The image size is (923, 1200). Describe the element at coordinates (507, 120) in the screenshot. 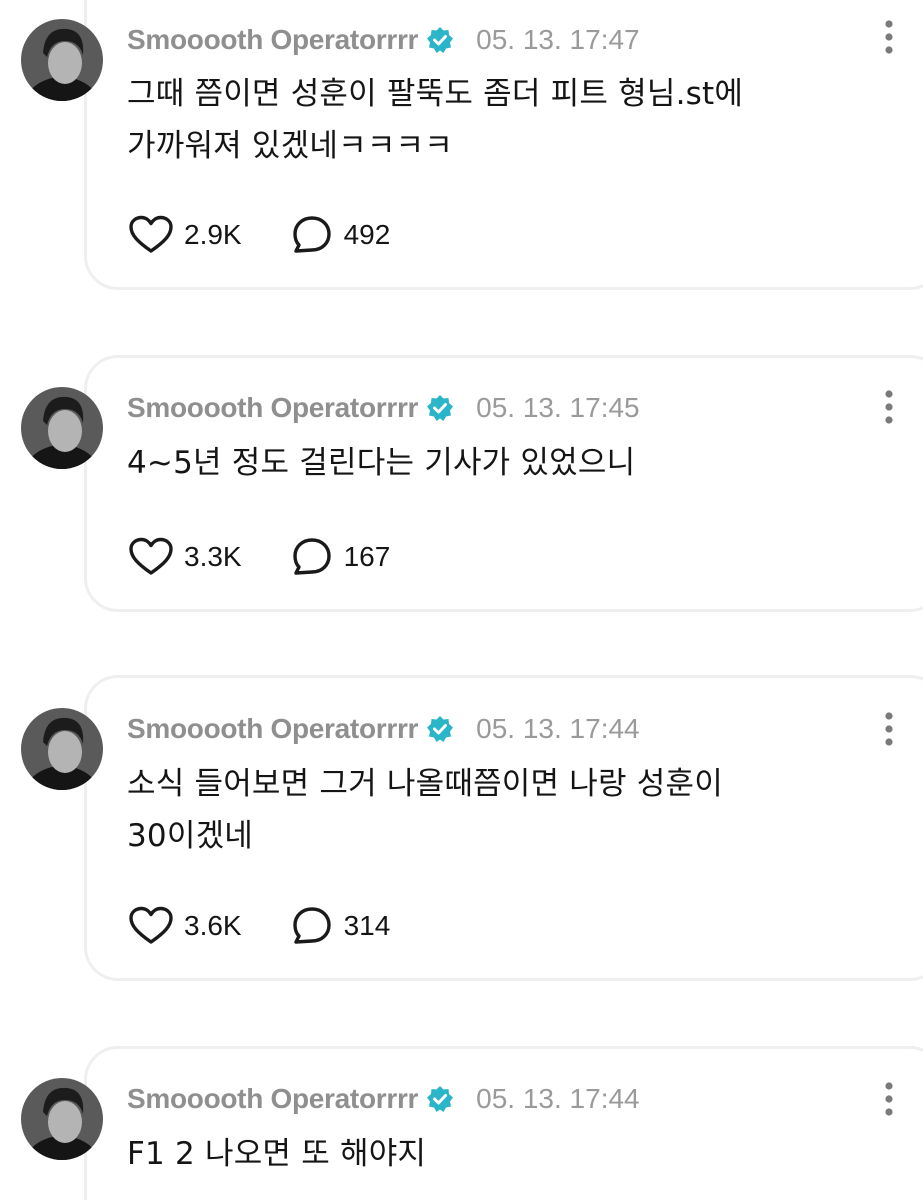

I see `post-text: 그때 쯤이면 성훈이 팔뚝도 좀더 피트 형님.st에 가까워져 있겠네ㅋㅋㅋㅋ` at that location.